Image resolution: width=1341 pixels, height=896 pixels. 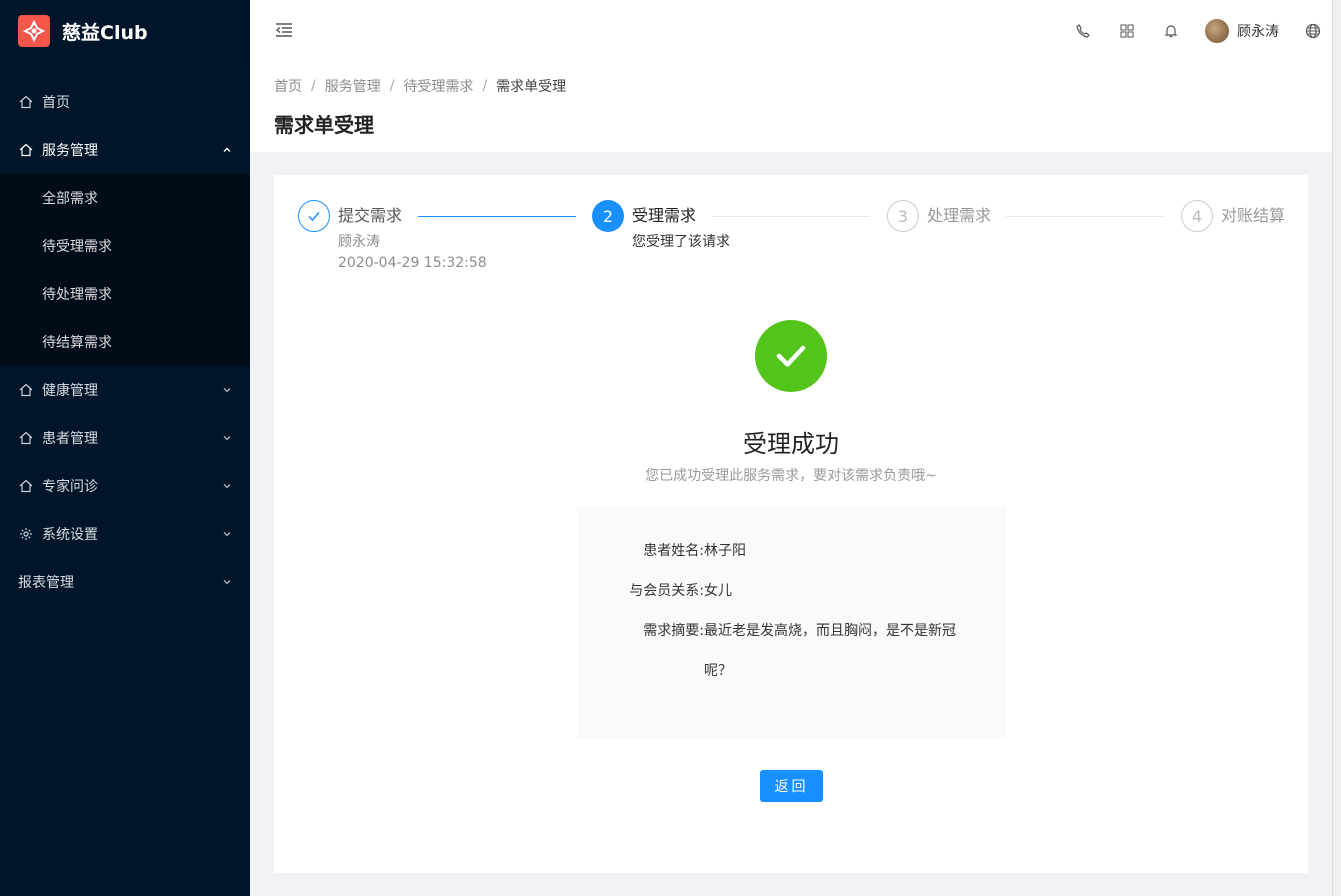 I want to click on sidebar-item-pending-settle: 待结算需求, so click(x=125, y=342).